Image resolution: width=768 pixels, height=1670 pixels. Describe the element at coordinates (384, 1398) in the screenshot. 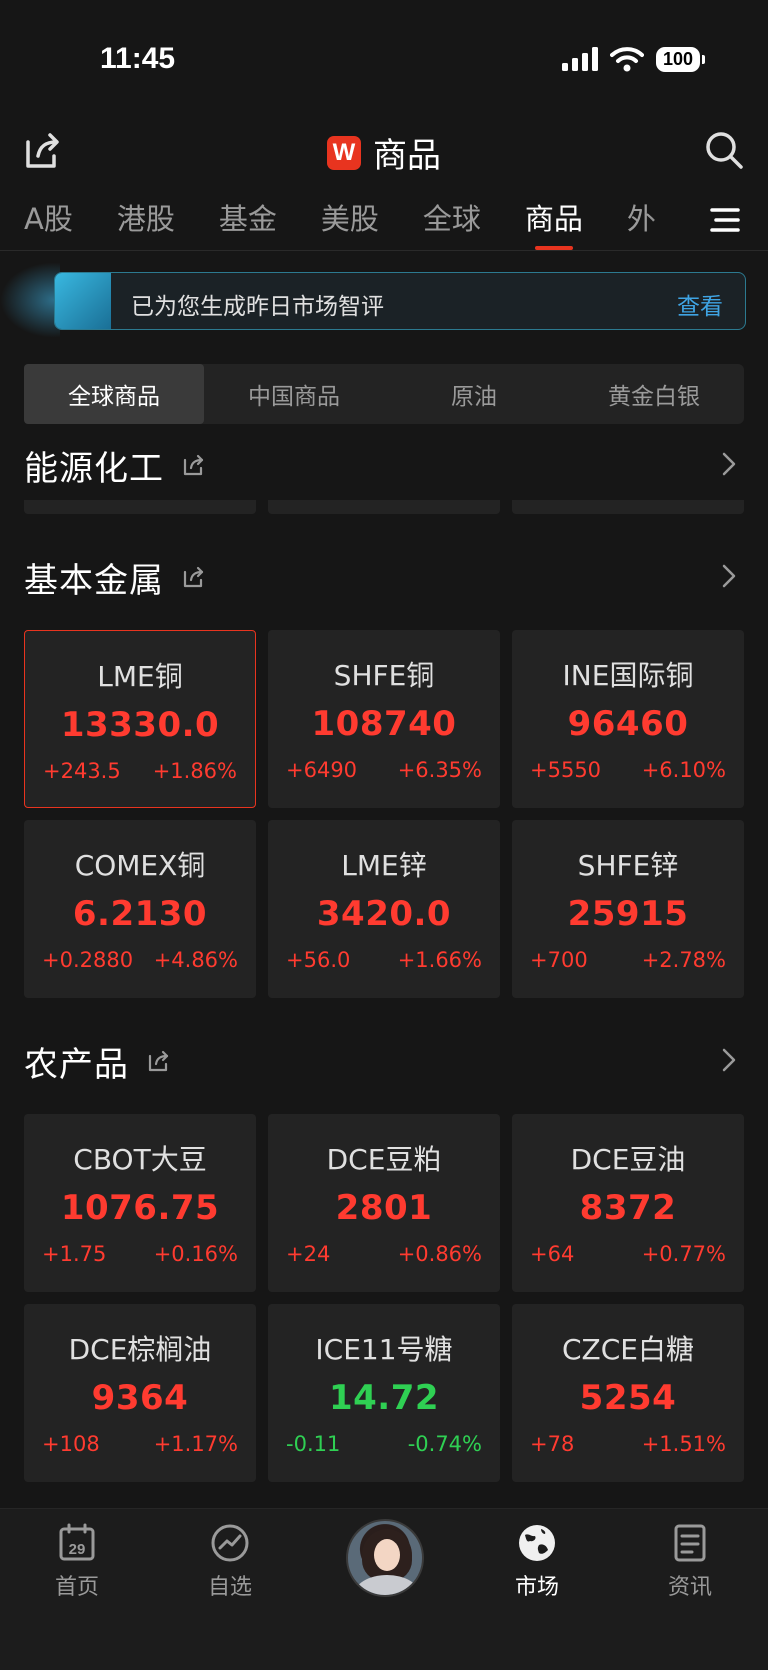

I see `quote-price: 14.72` at that location.